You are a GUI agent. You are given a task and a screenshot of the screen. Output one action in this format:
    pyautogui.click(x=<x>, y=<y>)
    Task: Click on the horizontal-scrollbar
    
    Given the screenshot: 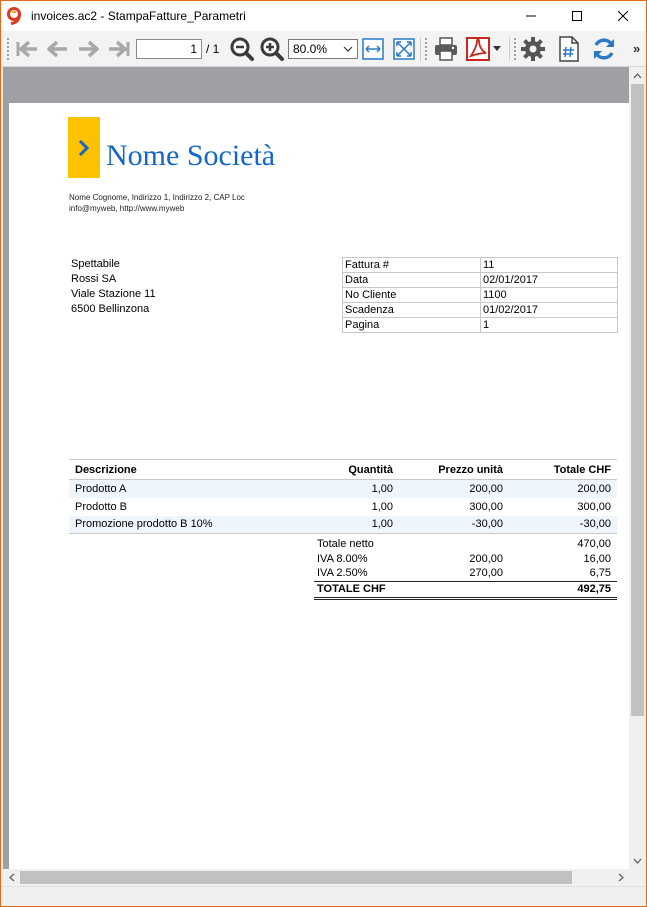 What is the action you would take?
    pyautogui.click(x=316, y=877)
    